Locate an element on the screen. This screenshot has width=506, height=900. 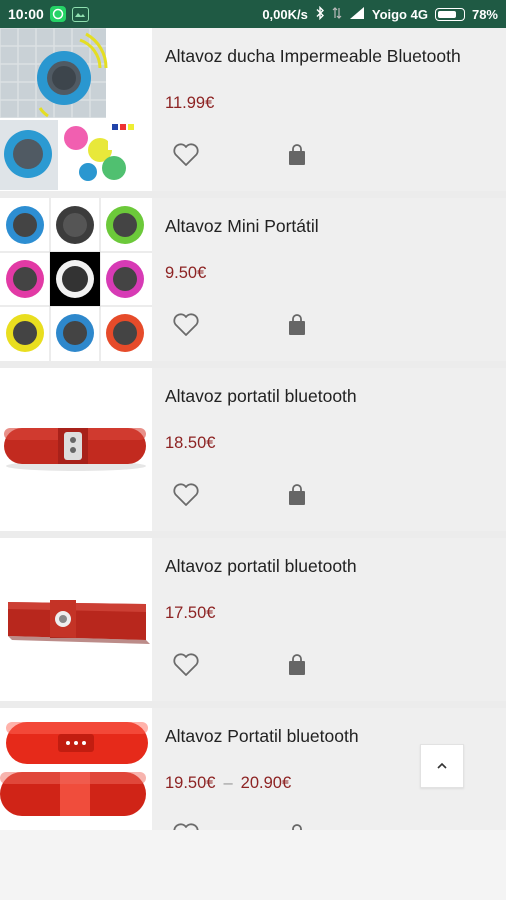
signal-icon is located at coordinates (357, 14).